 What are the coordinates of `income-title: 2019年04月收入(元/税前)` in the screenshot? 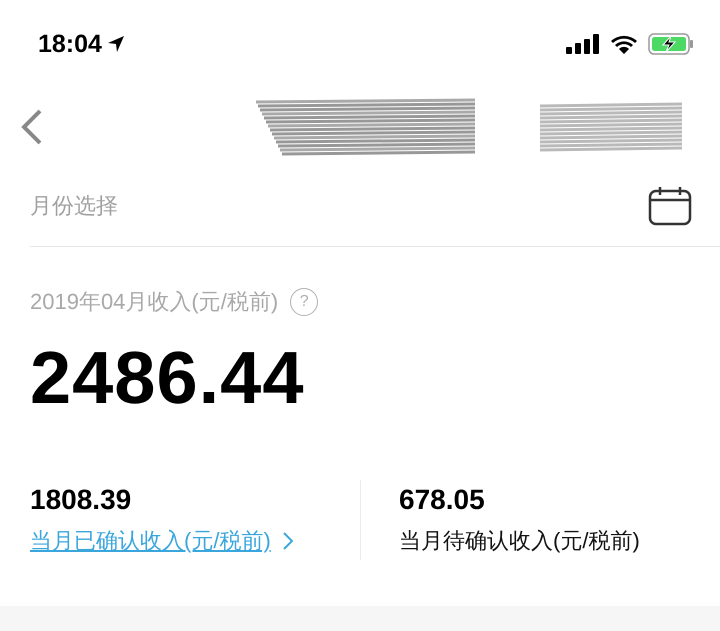 It's located at (154, 302).